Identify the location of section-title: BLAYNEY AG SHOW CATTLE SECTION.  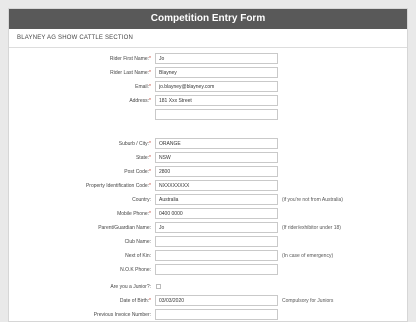
(208, 38).